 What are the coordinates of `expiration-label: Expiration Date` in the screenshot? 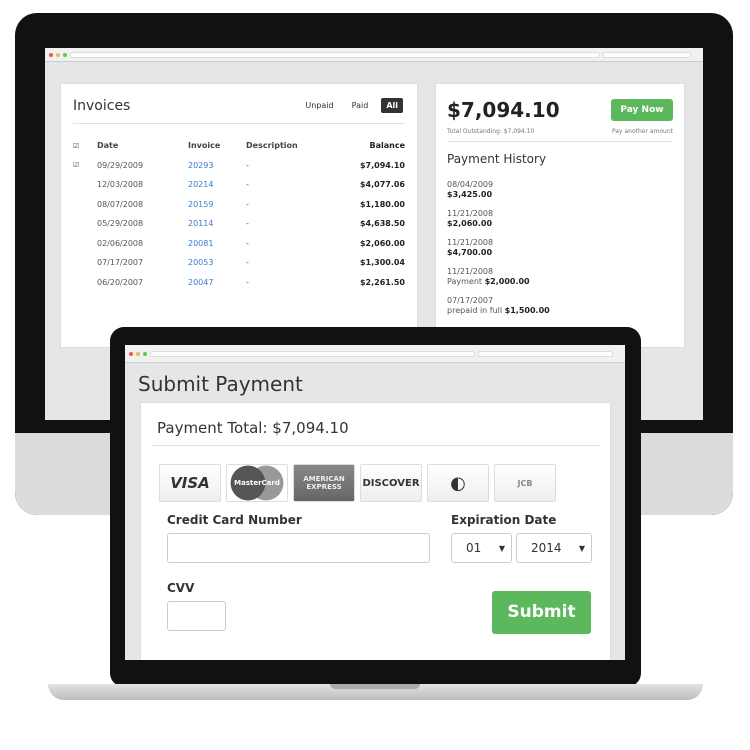 It's located at (504, 520).